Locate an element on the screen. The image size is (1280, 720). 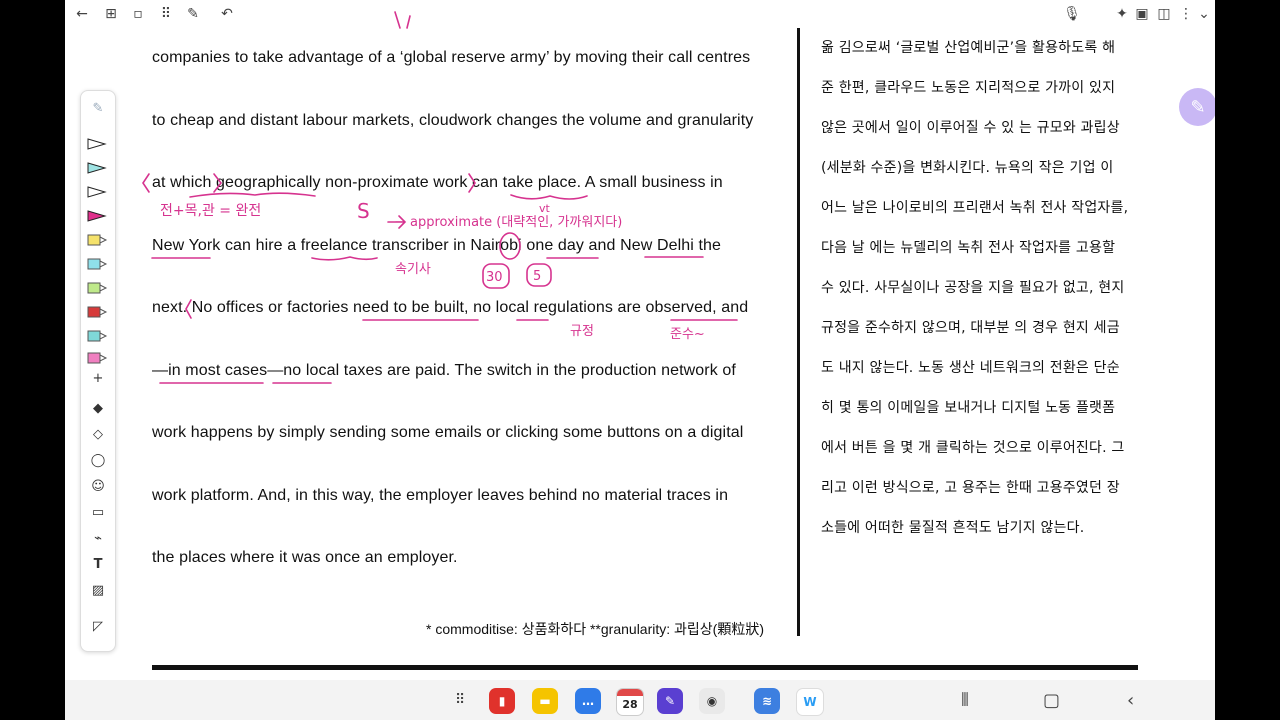
file-icon: ▫ is located at coordinates (138, 14).